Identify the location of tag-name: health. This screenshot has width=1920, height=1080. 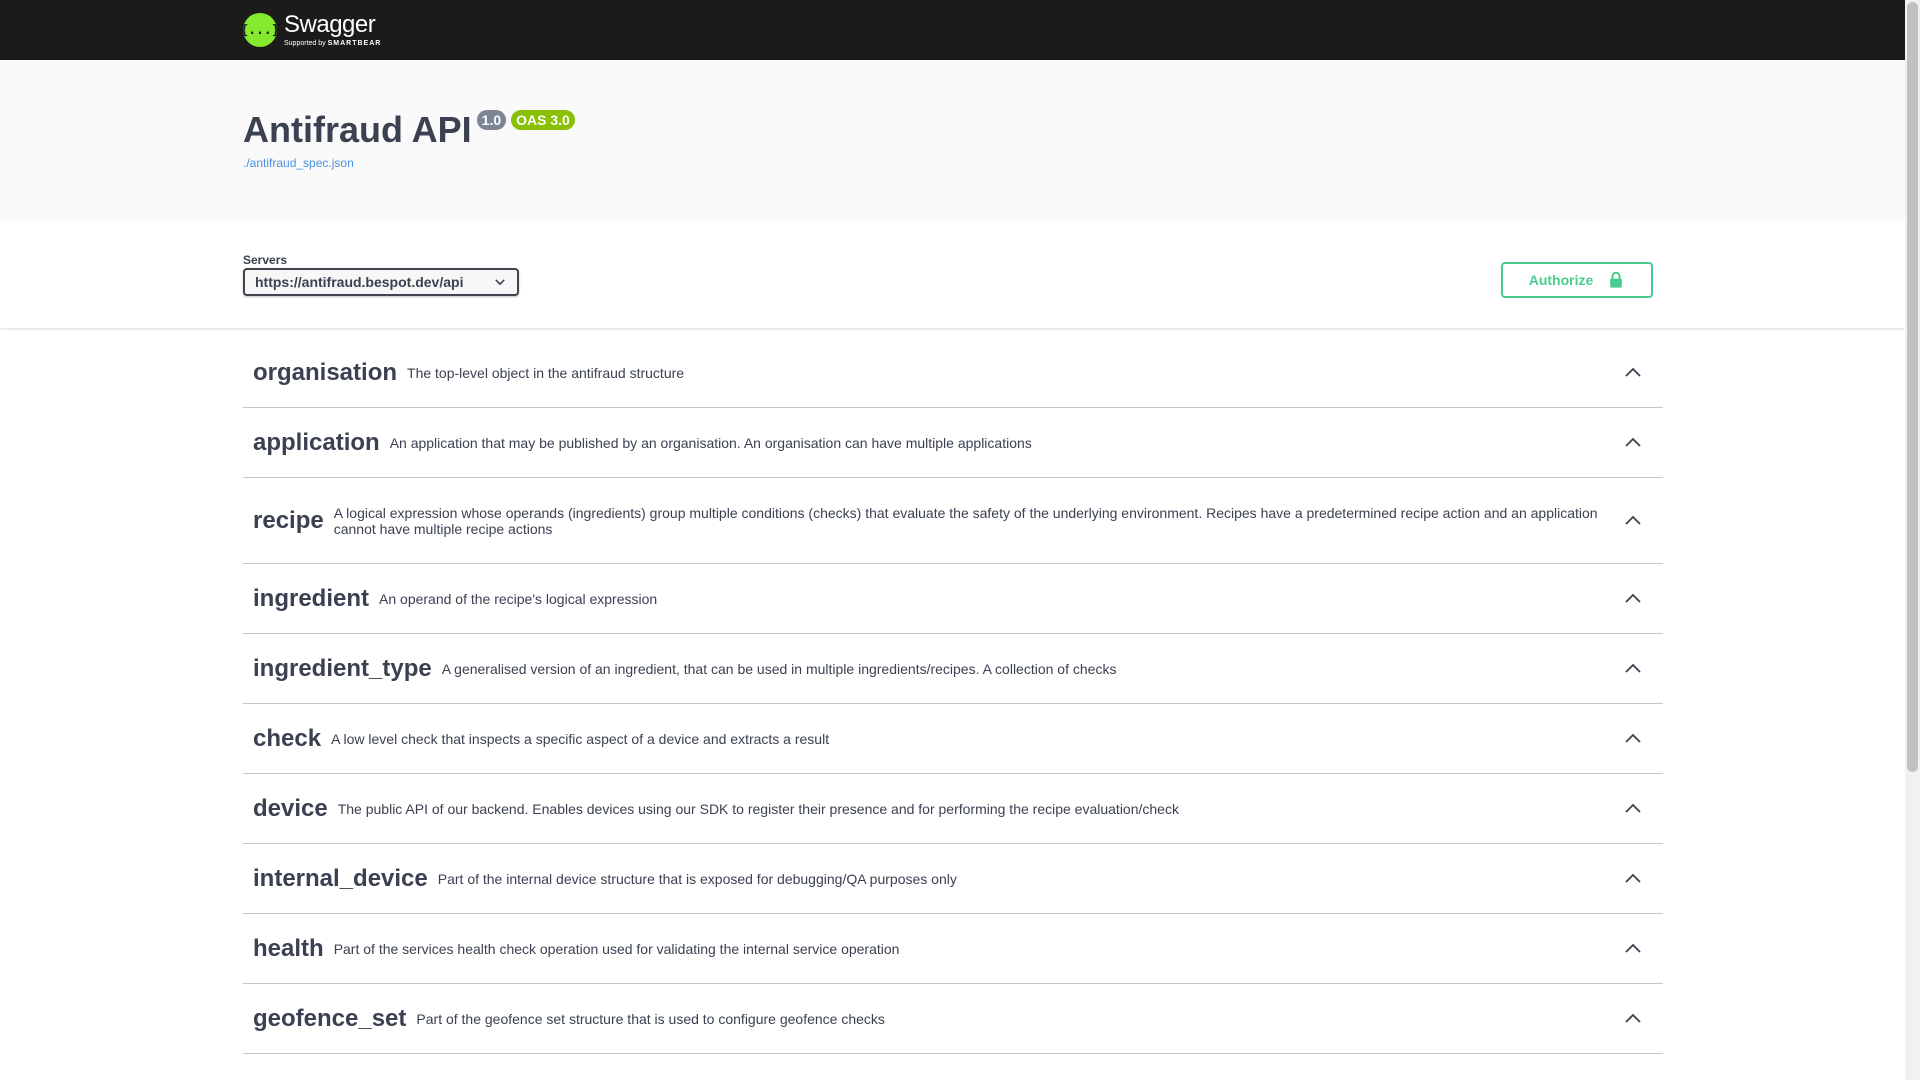
(288, 948).